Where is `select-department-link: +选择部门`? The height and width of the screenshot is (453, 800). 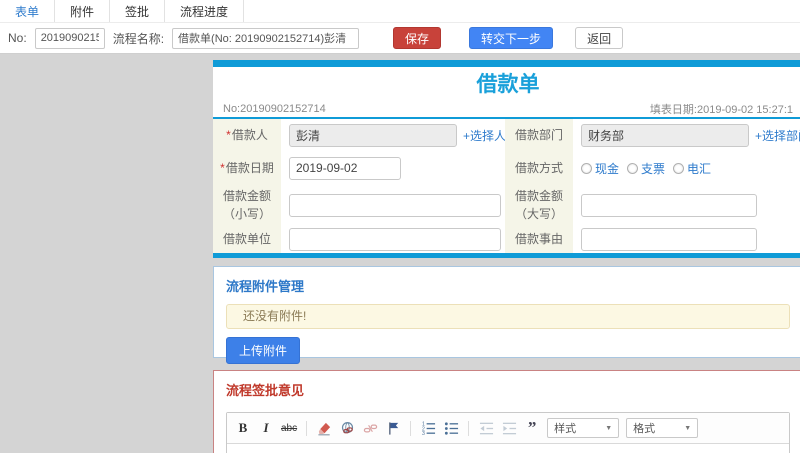
select-department-link: +选择部门 is located at coordinates (777, 135).